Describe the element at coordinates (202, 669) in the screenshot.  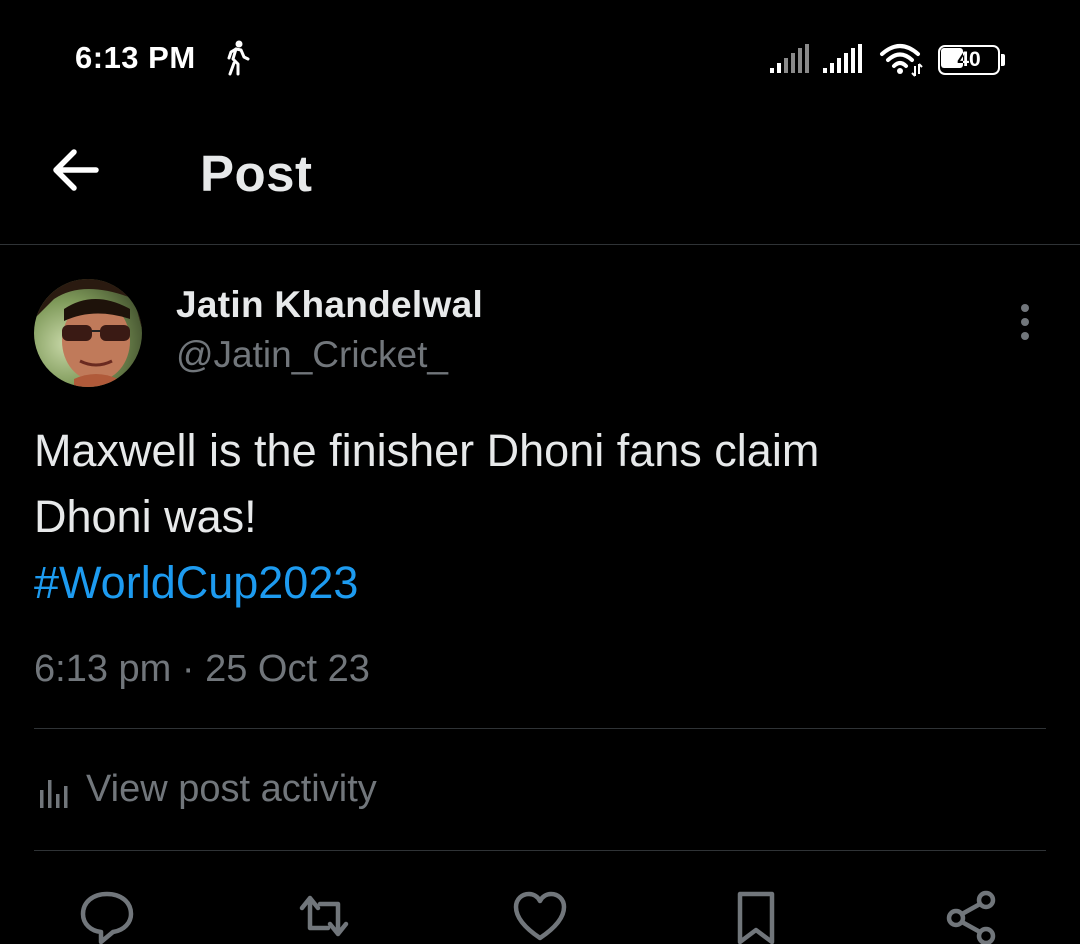
I see `post-timestamp: 6:13 pm · 25 Oct 23` at that location.